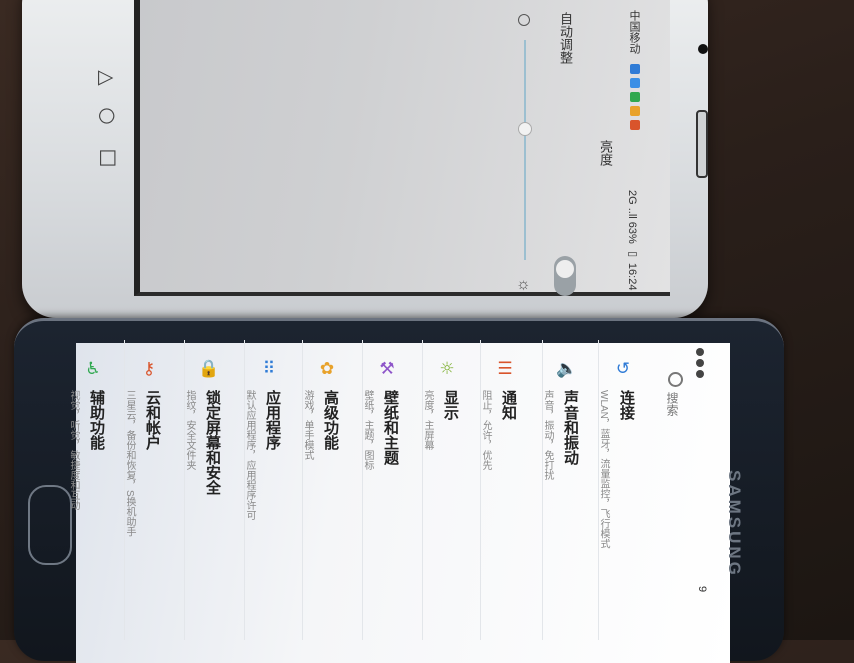 Image resolution: width=854 pixels, height=663 pixels. I want to click on menu-item-title: 显示, so click(450, 405).